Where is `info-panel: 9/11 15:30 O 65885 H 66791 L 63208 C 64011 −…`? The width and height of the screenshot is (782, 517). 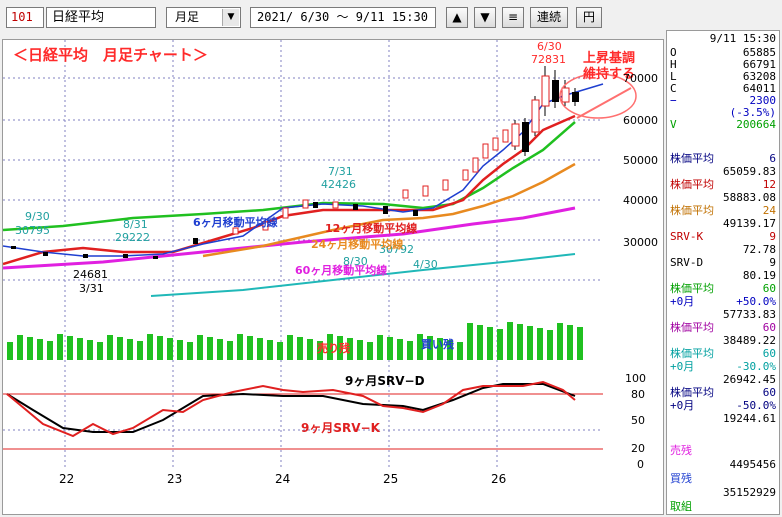
info-panel: 9/11 15:30 O 65885 H 66791 L 63208 C 64011 −… is located at coordinates (723, 272).